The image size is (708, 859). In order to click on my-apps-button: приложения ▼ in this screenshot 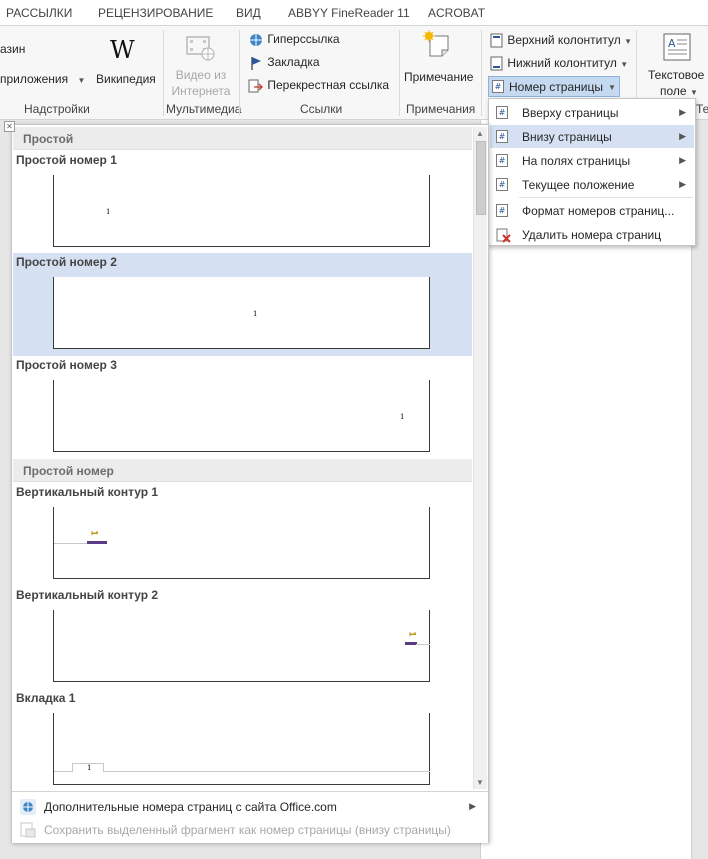, I will do `click(42, 79)`.